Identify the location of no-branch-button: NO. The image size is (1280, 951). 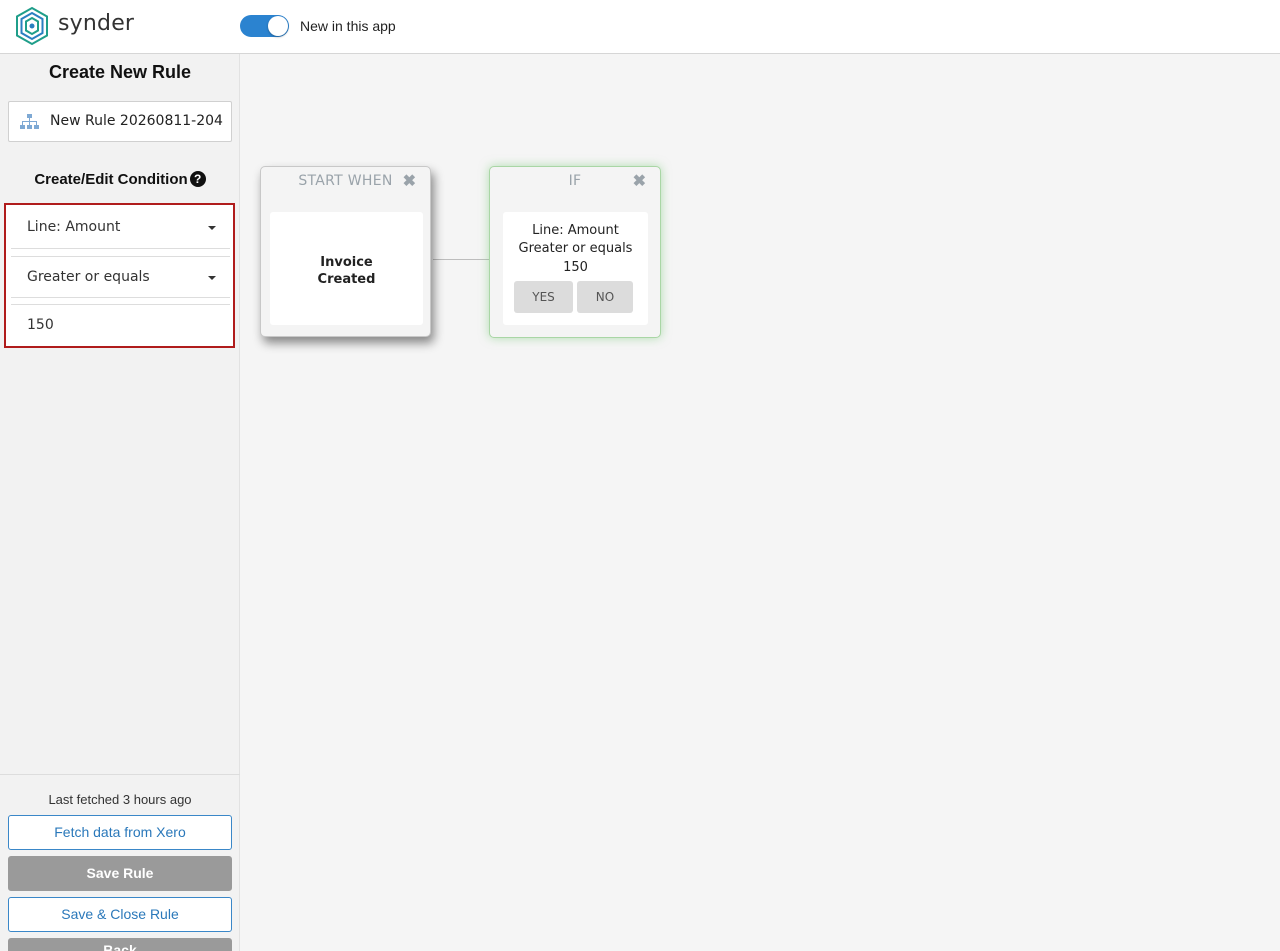
(605, 297).